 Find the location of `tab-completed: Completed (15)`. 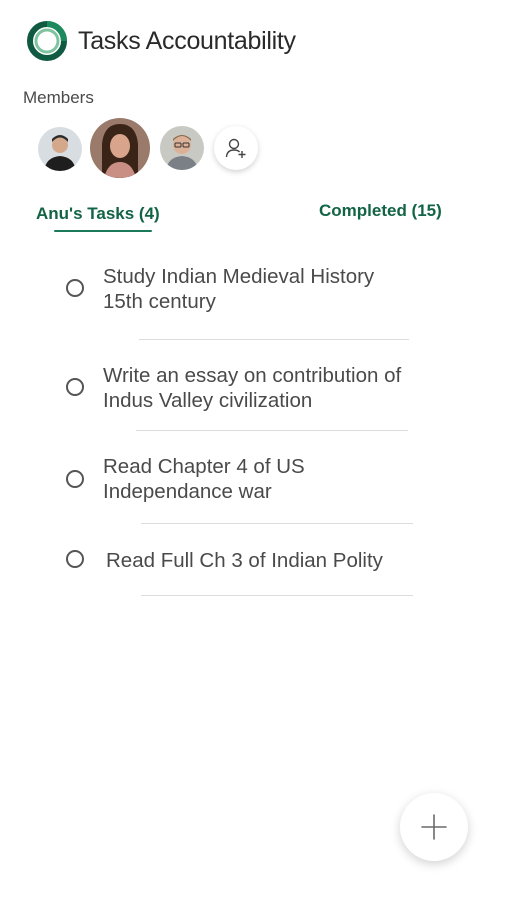

tab-completed: Completed (15) is located at coordinates (380, 211).